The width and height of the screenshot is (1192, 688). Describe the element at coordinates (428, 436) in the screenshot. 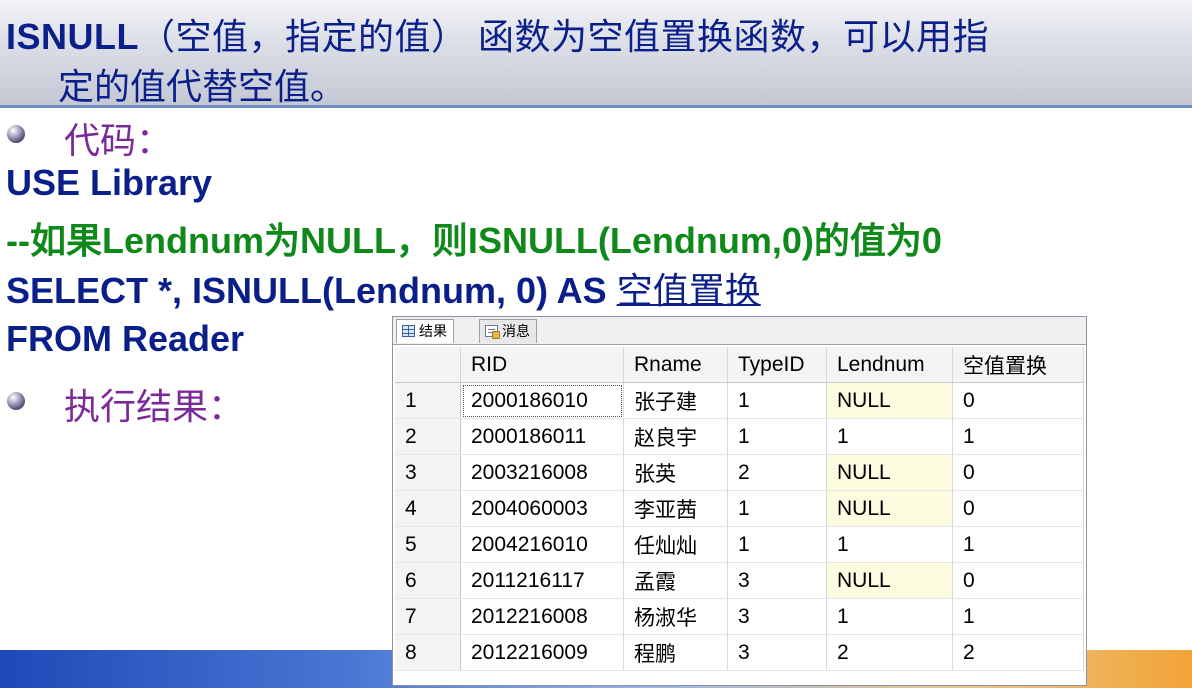

I see `row-number-cell: 2` at that location.